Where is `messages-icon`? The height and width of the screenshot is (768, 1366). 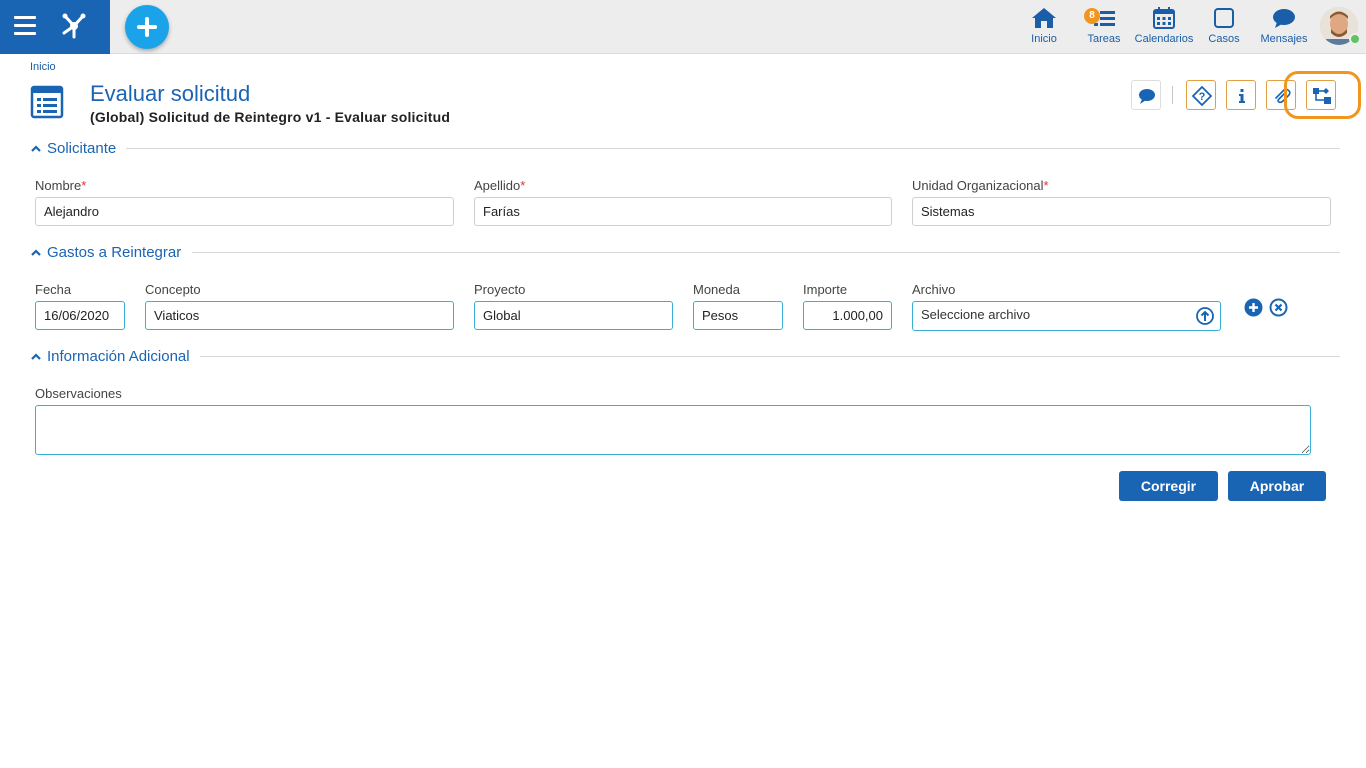 messages-icon is located at coordinates (1284, 18).